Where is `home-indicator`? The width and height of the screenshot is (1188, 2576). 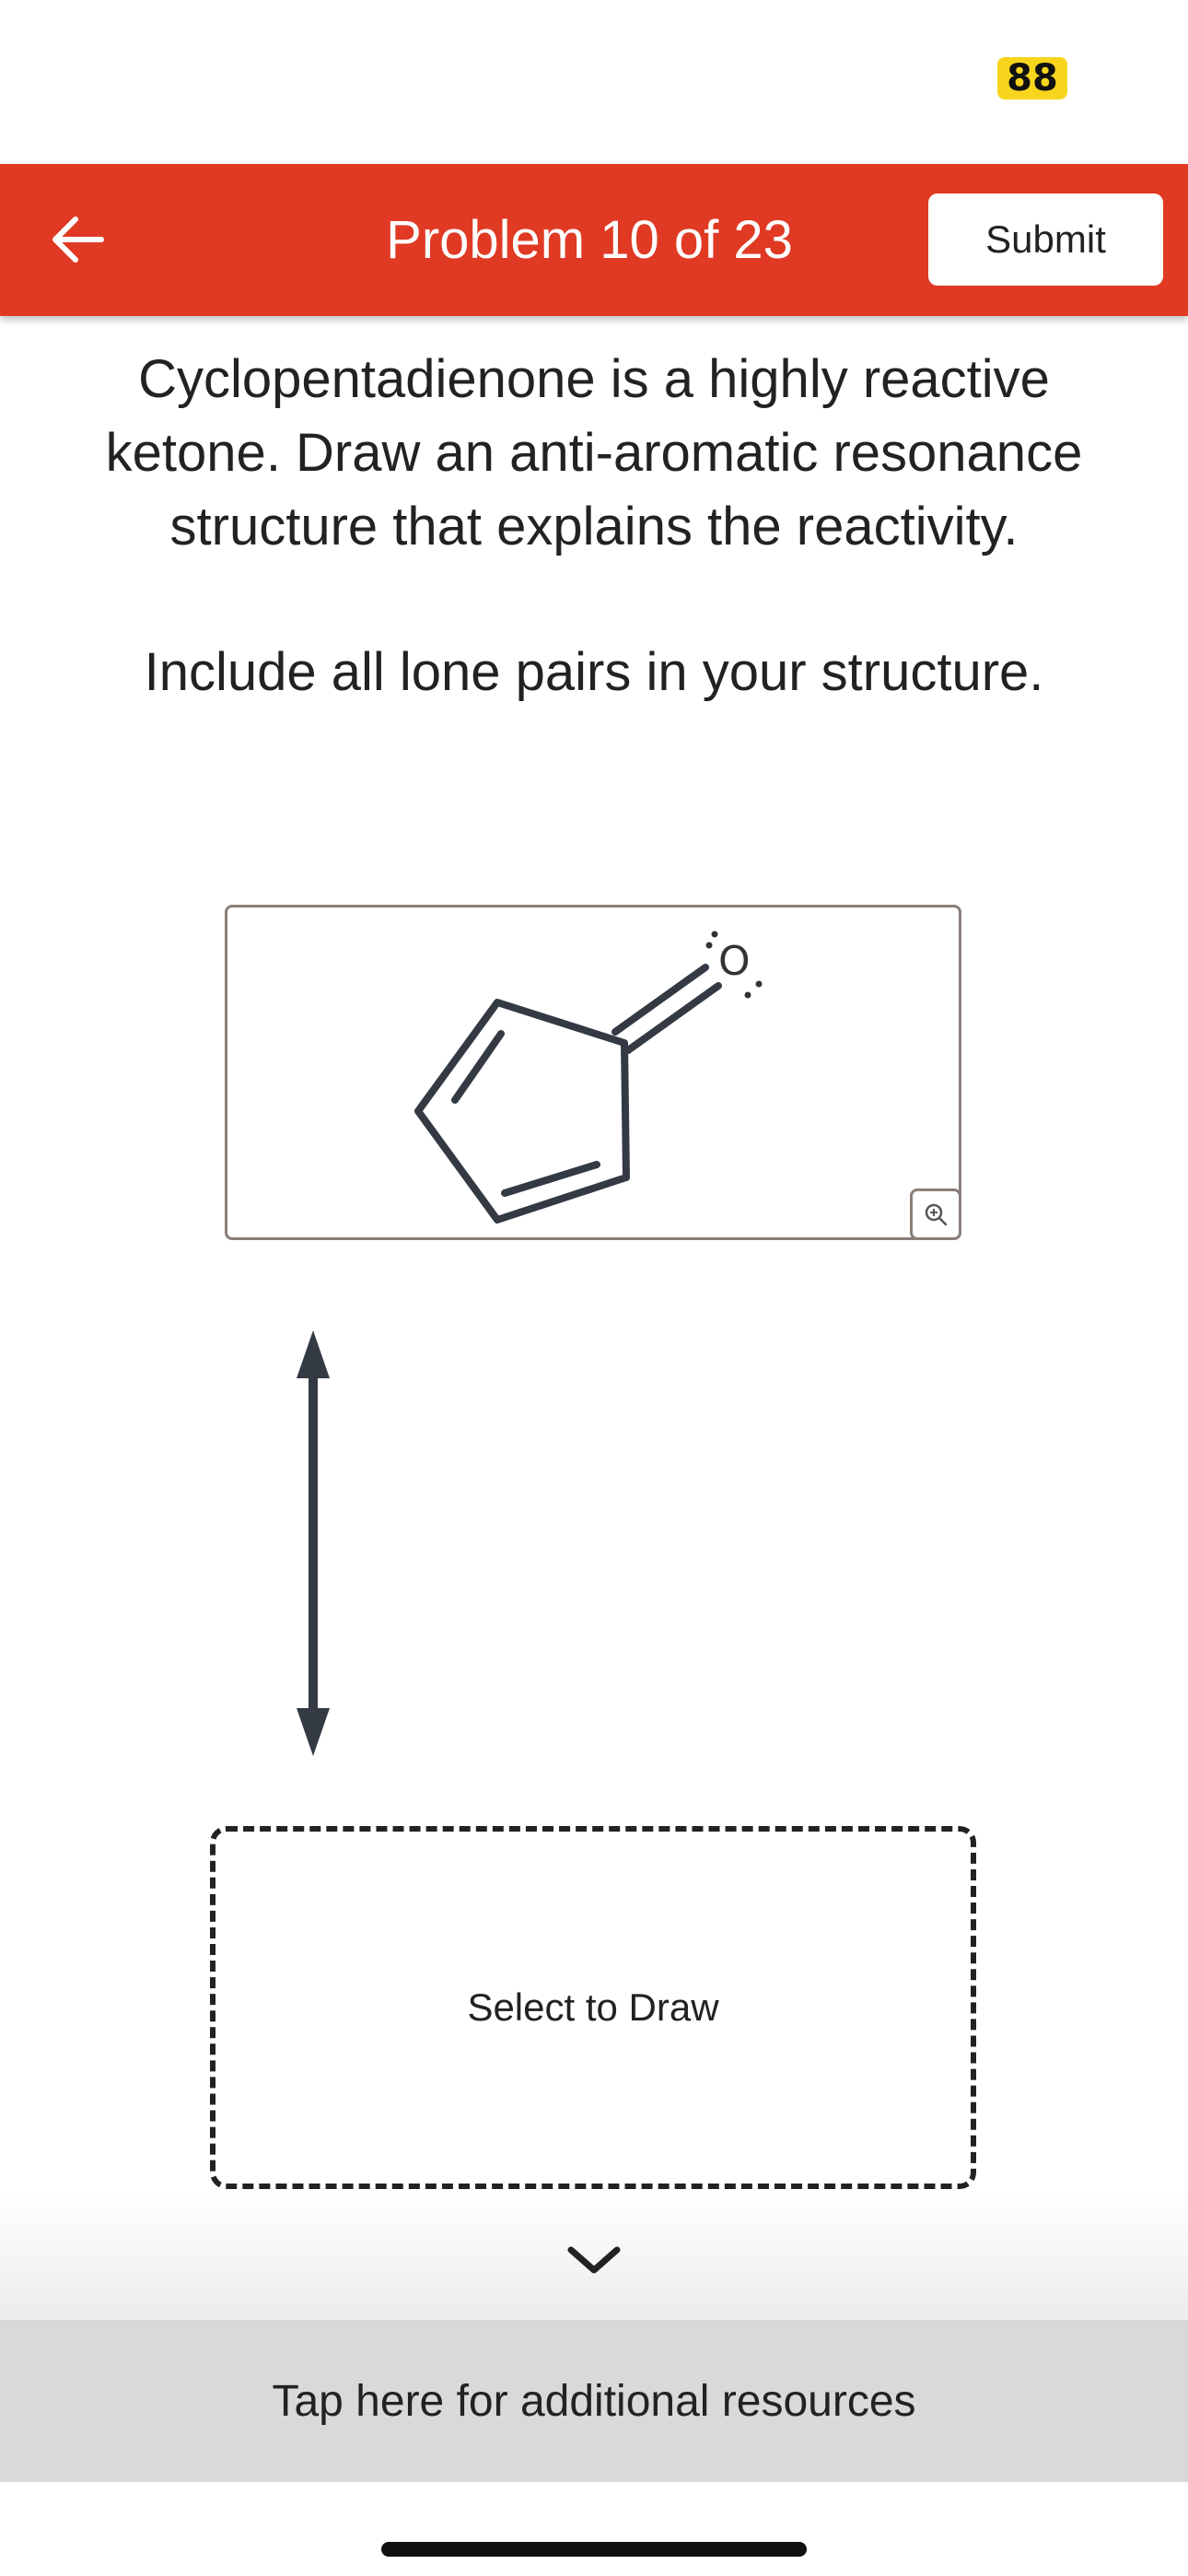
home-indicator is located at coordinates (594, 2549).